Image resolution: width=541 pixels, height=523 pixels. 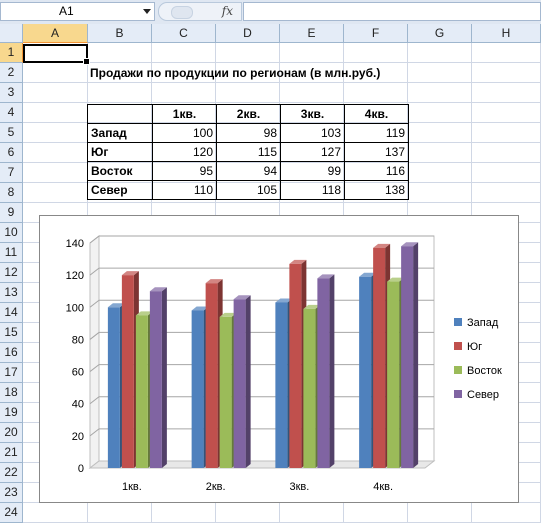 What do you see at coordinates (11, 53) in the screenshot?
I see `row-header-1: 1` at bounding box center [11, 53].